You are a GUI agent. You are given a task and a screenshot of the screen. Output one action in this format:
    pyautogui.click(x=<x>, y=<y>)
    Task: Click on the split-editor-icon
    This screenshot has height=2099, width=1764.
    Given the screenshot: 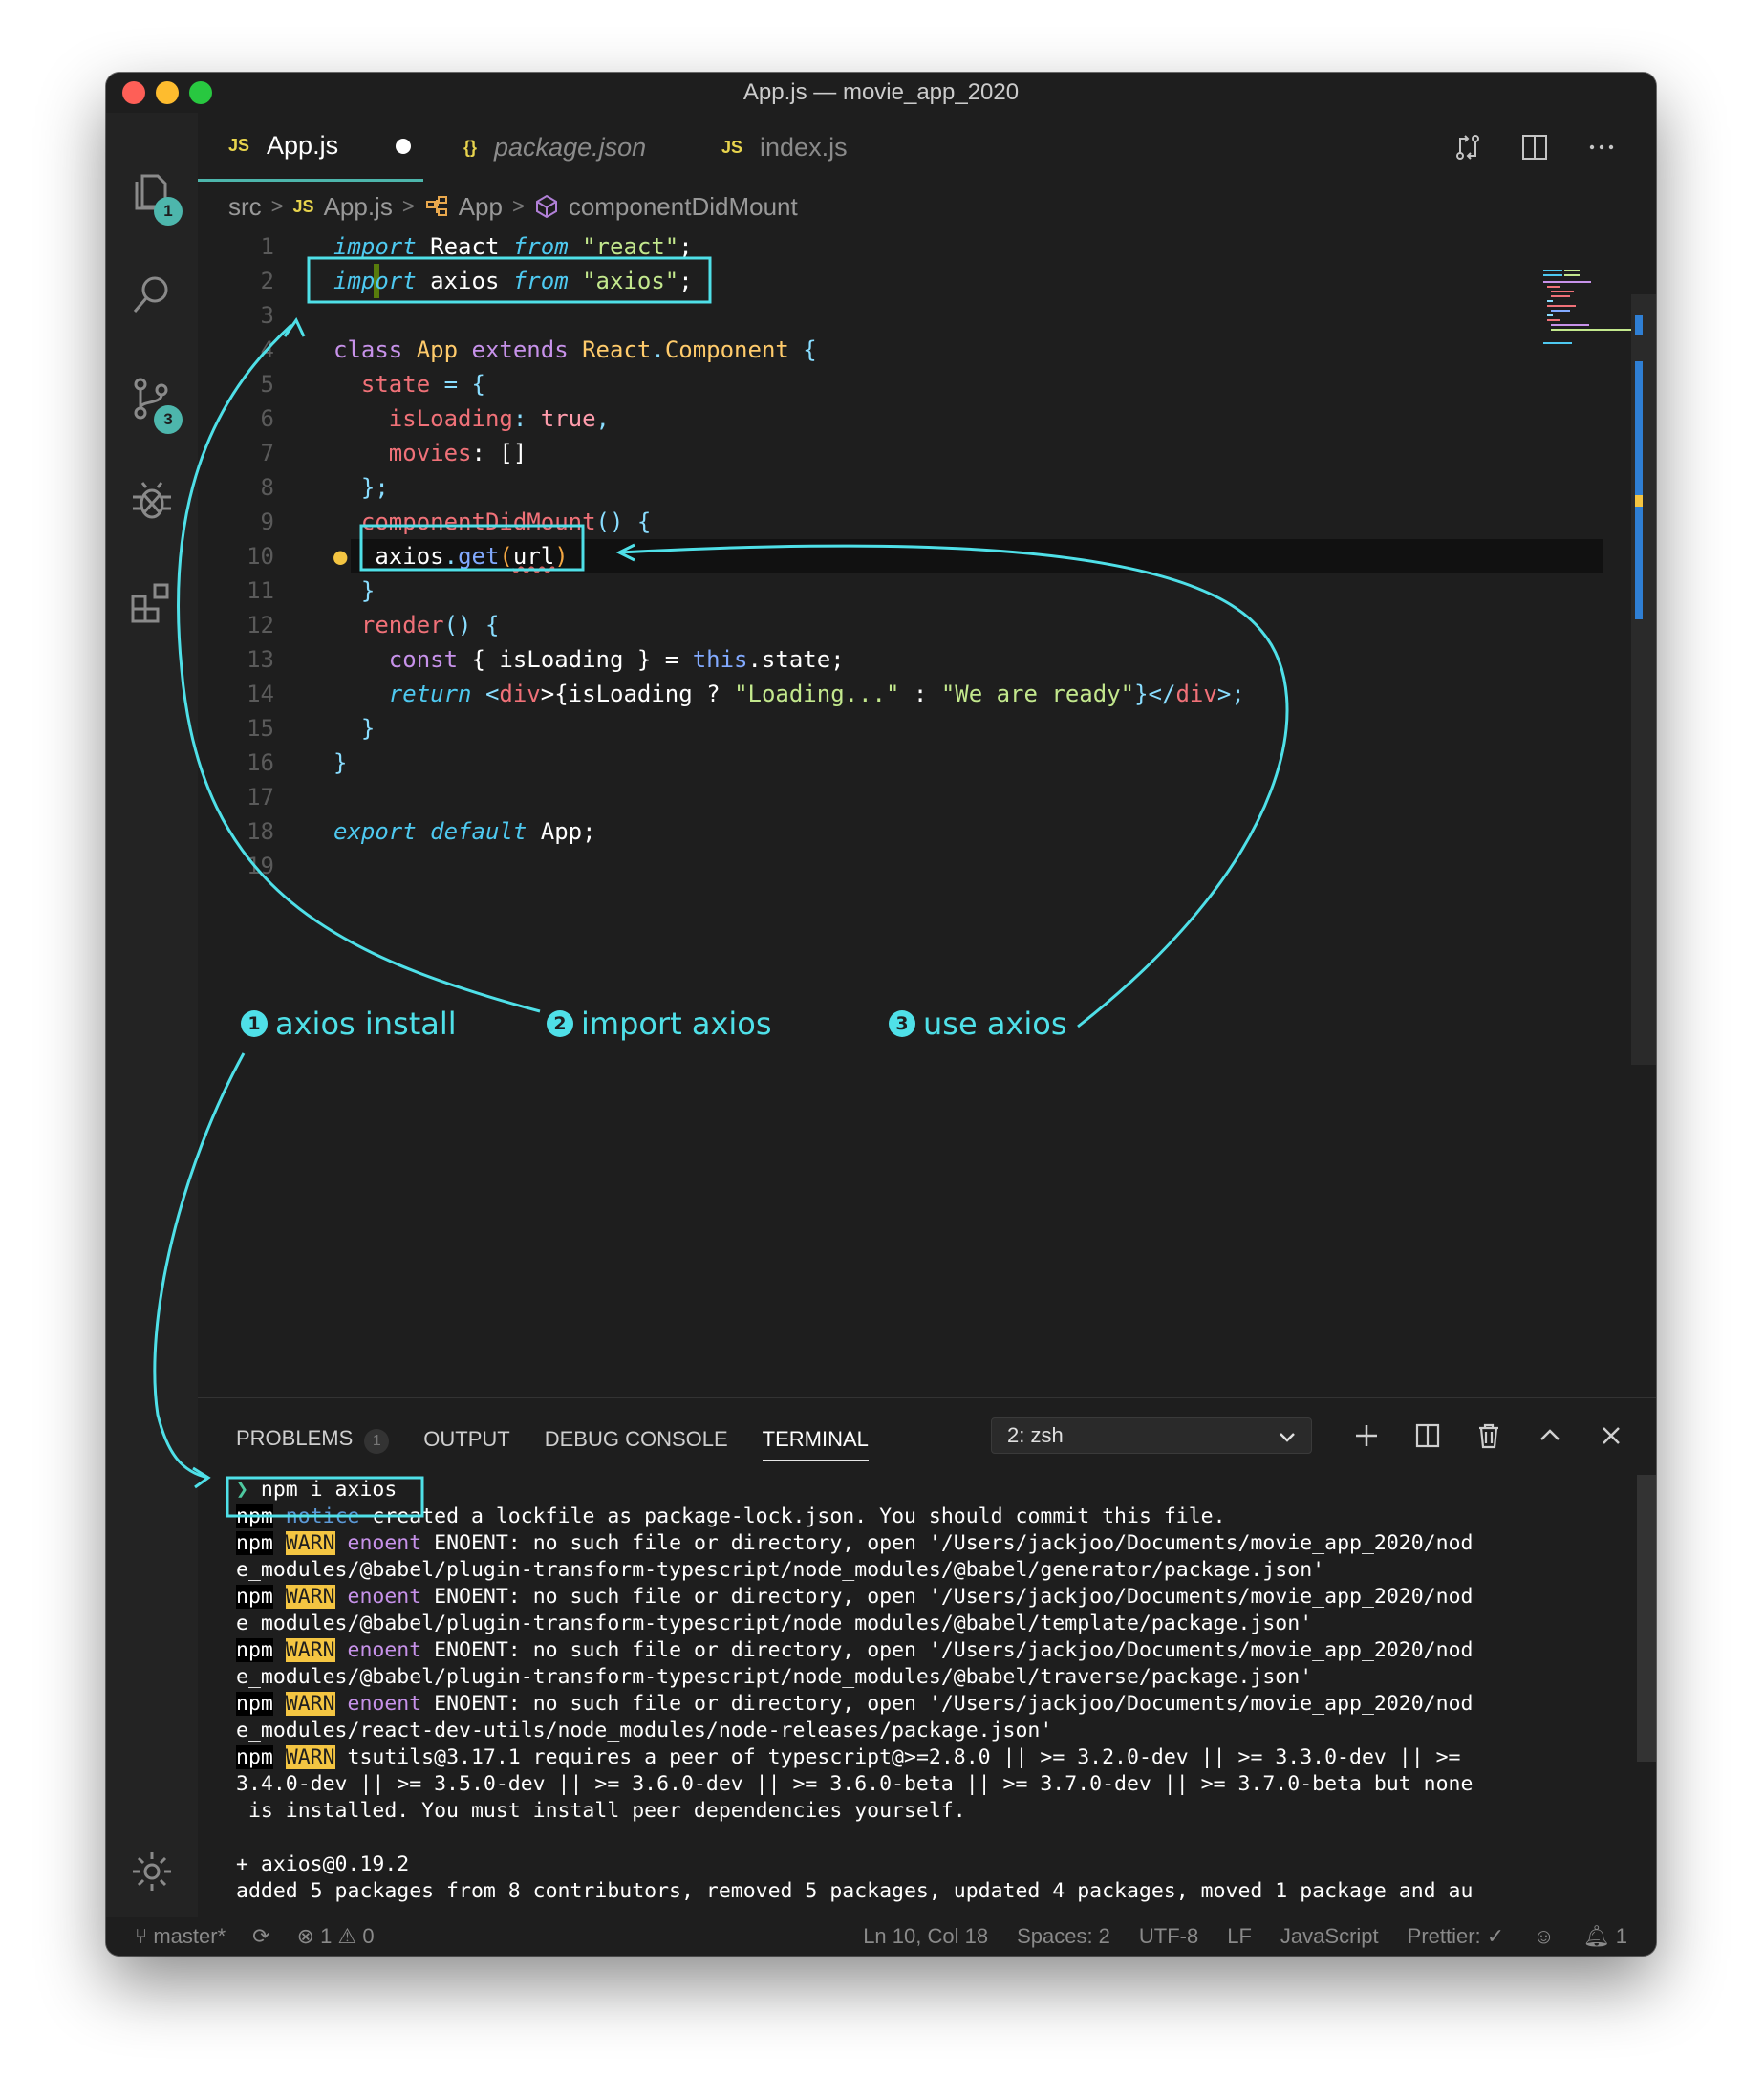 What is the action you would take?
    pyautogui.click(x=1535, y=147)
    